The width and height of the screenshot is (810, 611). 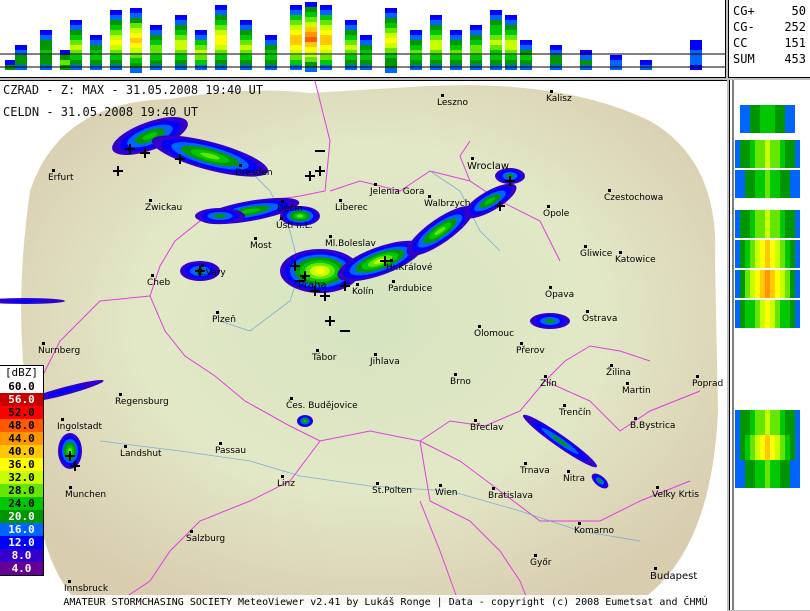 What do you see at coordinates (21, 503) in the screenshot?
I see `legend-entry: 24.0` at bounding box center [21, 503].